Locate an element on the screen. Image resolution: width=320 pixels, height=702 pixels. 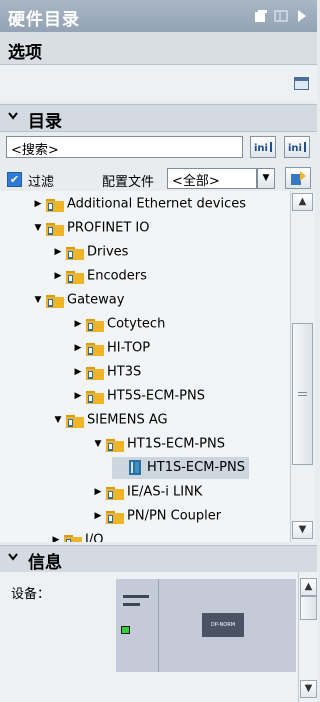
module-block: DP-NORM is located at coordinates (223, 625).